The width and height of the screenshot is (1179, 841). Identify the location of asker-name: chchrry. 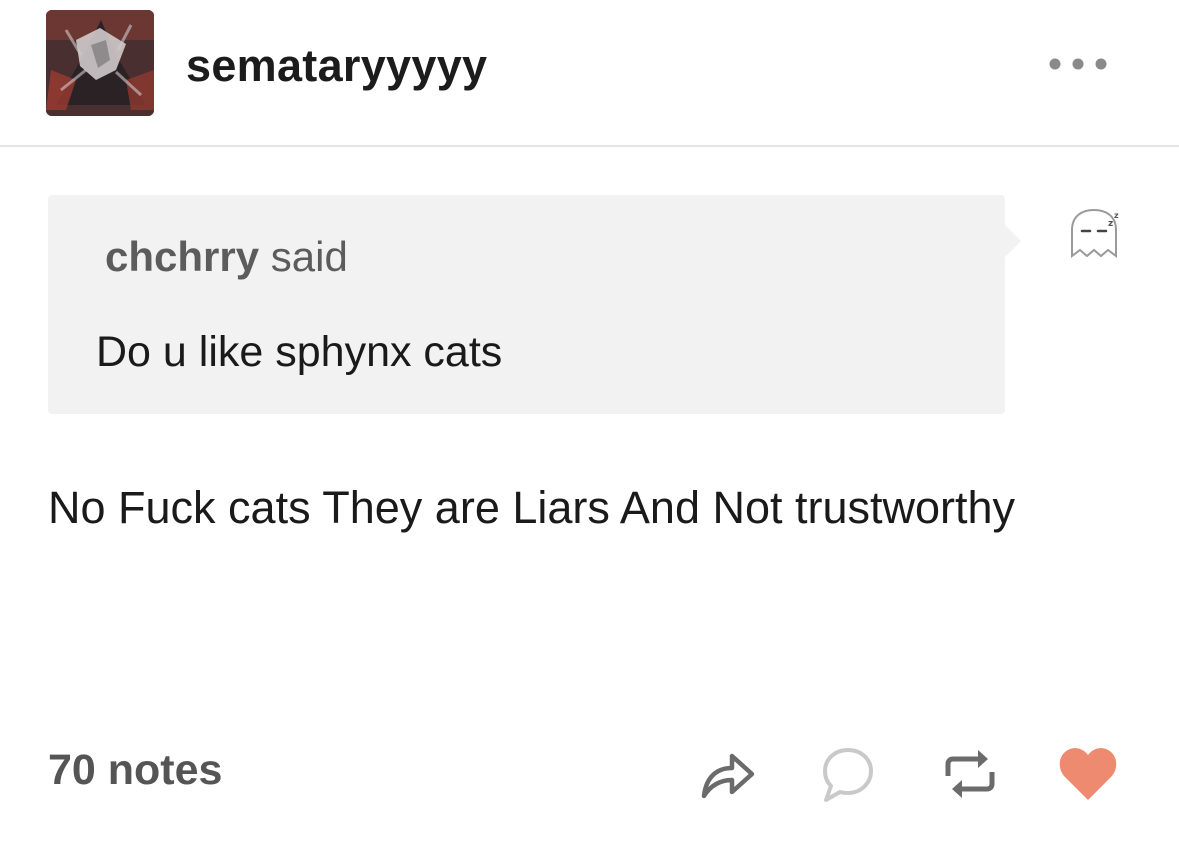
(182, 256).